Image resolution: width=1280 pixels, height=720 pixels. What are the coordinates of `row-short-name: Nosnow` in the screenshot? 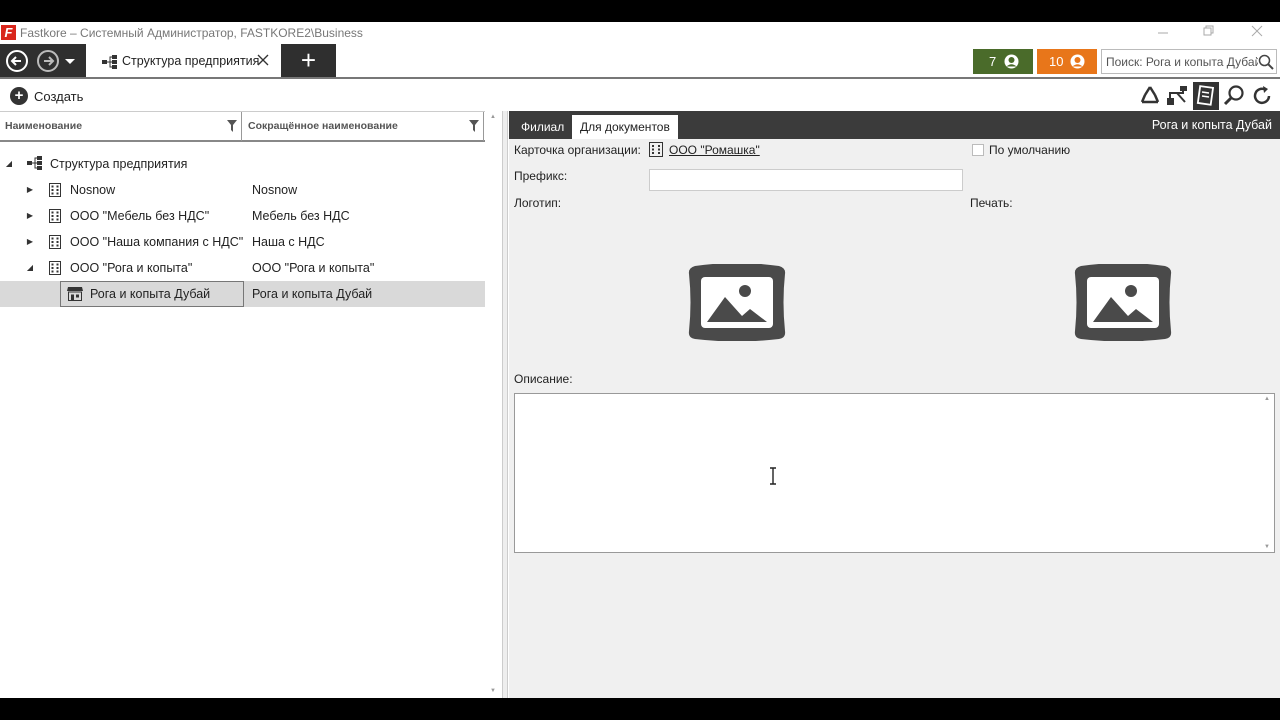 It's located at (275, 190).